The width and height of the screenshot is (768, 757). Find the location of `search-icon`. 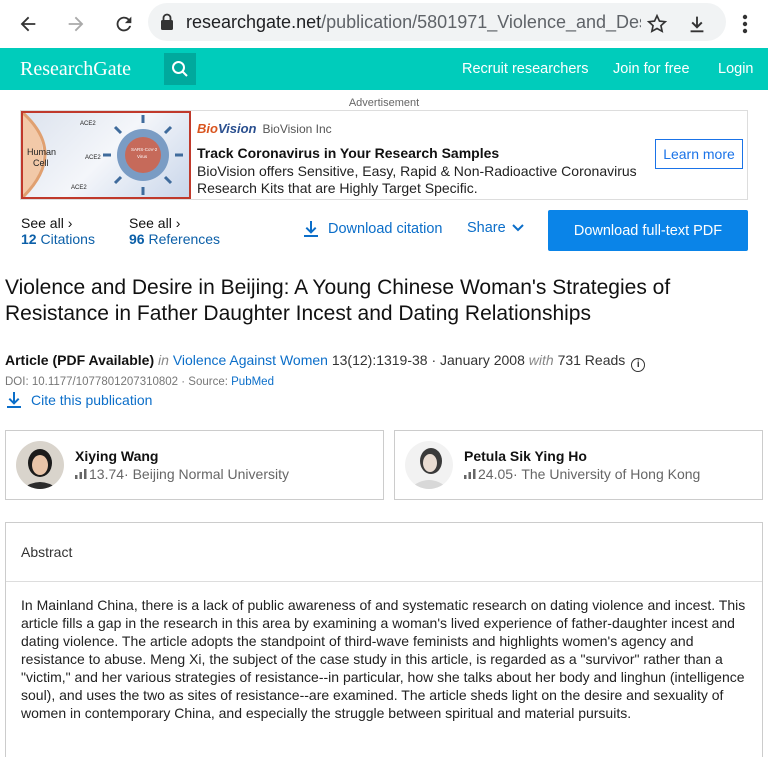

search-icon is located at coordinates (180, 69).